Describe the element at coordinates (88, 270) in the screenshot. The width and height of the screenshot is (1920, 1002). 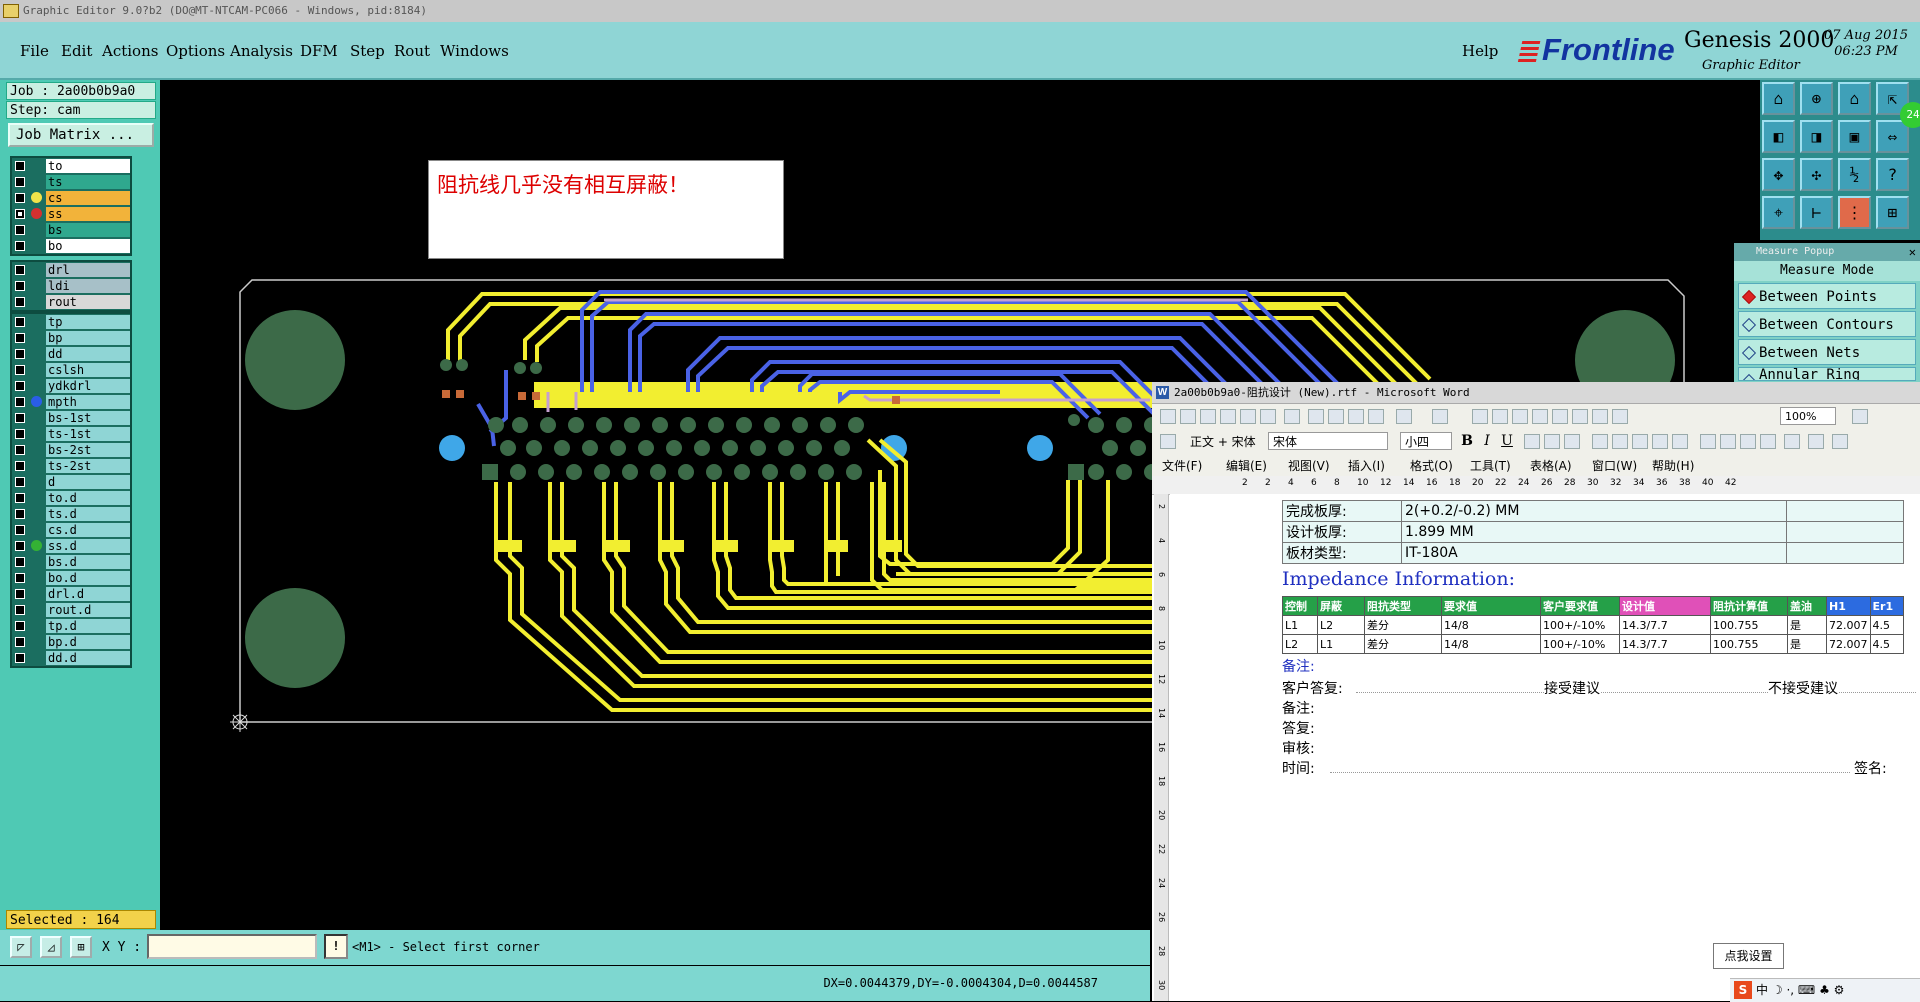
I see `layer-name: drl` at that location.